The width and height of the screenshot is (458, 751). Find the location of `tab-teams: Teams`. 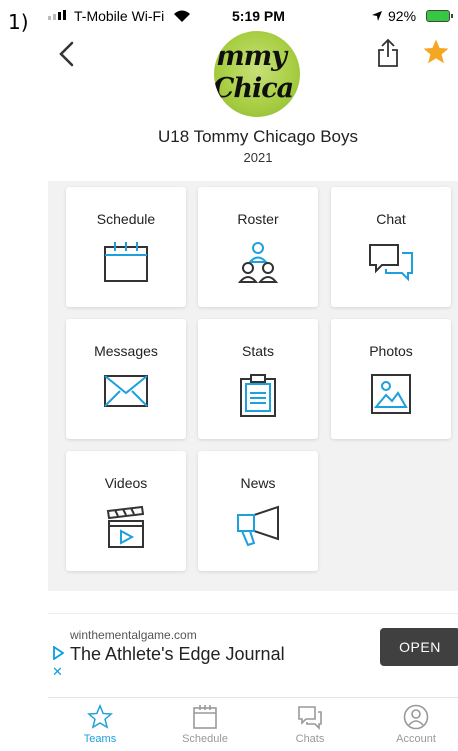

tab-teams: Teams is located at coordinates (100, 724).